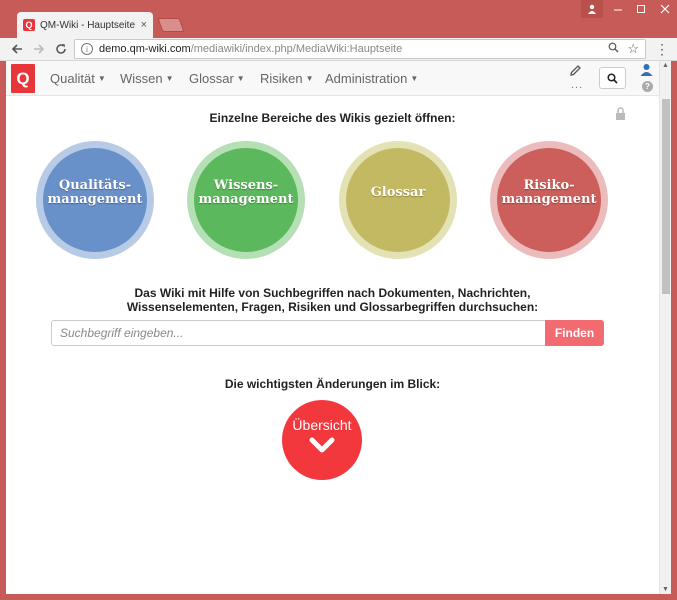 The image size is (677, 600). What do you see at coordinates (95, 185) in the screenshot?
I see `area-label-line1: Qualitäts-` at bounding box center [95, 185].